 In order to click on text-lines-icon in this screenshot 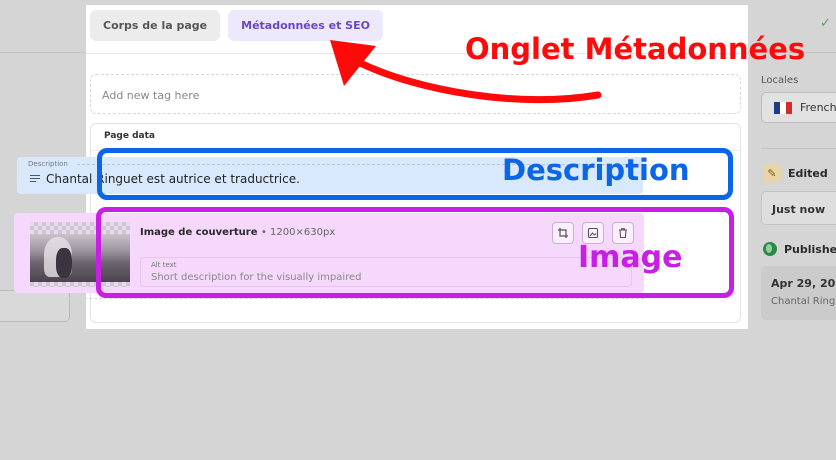, I will do `click(35, 179)`.